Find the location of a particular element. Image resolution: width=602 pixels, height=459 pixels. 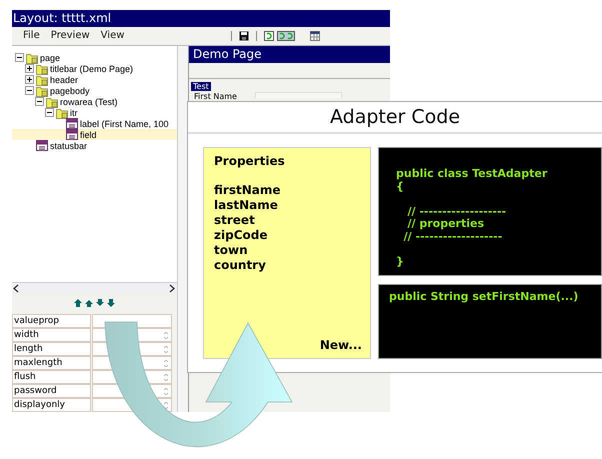

class-code-block: public class TestAdapter { // ------------------- // properties // ------------------- } is located at coordinates (490, 211).